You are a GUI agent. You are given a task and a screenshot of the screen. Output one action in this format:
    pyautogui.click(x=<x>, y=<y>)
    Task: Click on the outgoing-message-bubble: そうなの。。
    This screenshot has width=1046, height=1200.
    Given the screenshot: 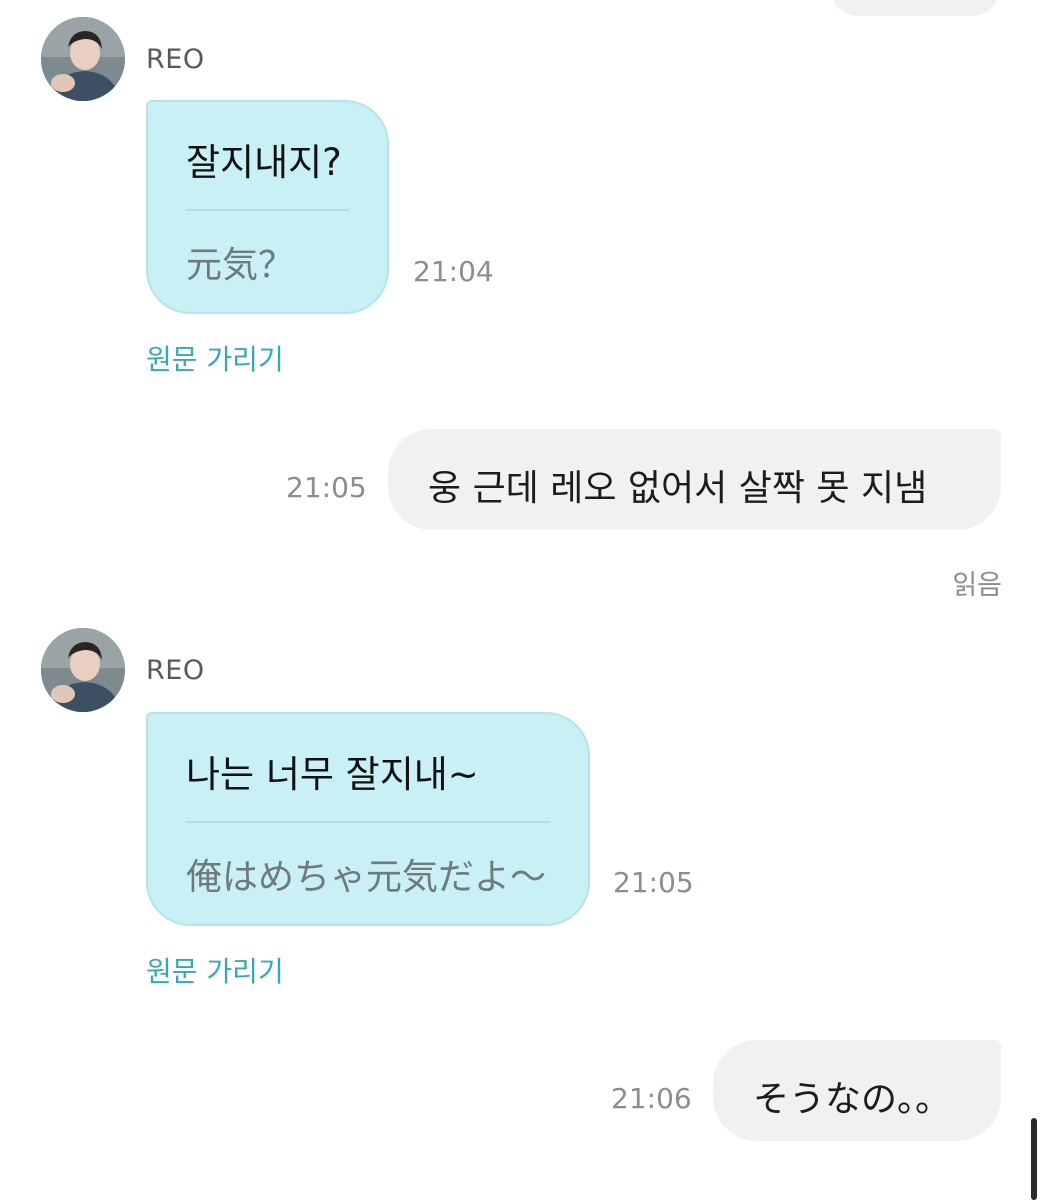 What is the action you would take?
    pyautogui.click(x=857, y=1090)
    